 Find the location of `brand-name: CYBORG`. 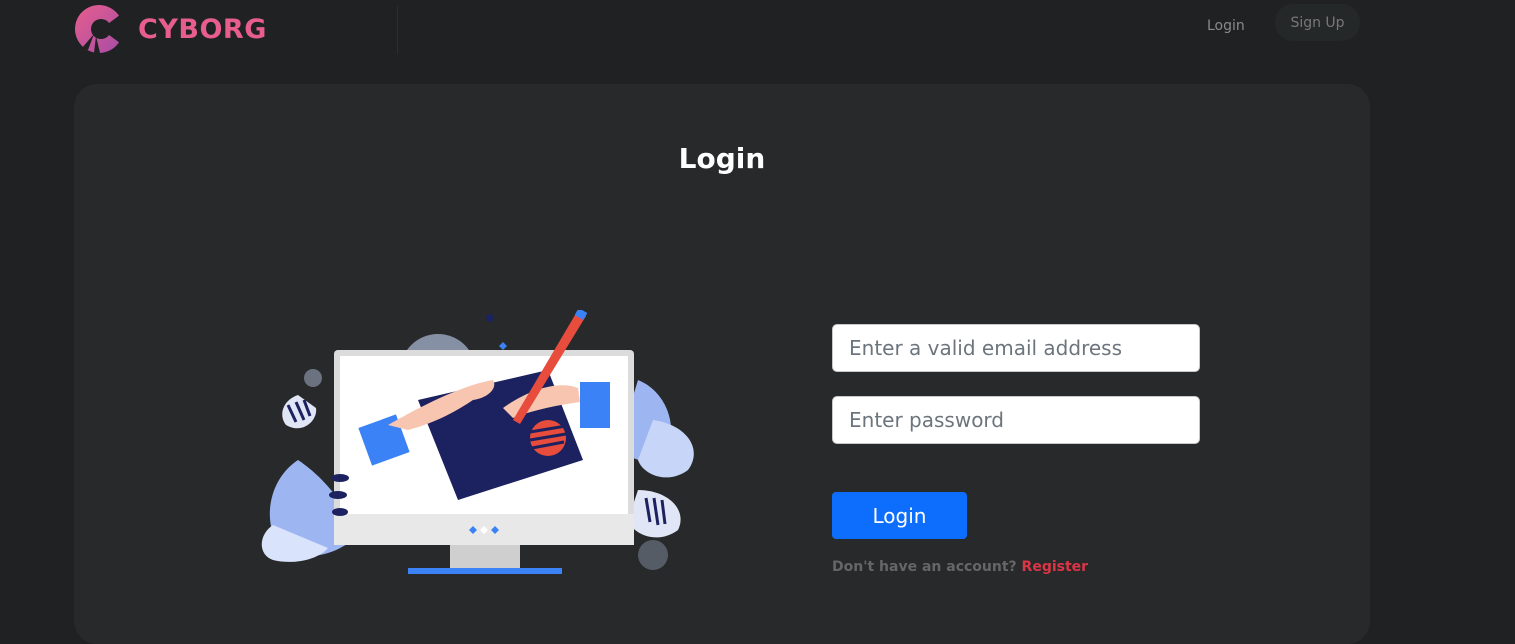

brand-name: CYBORG is located at coordinates (202, 29).